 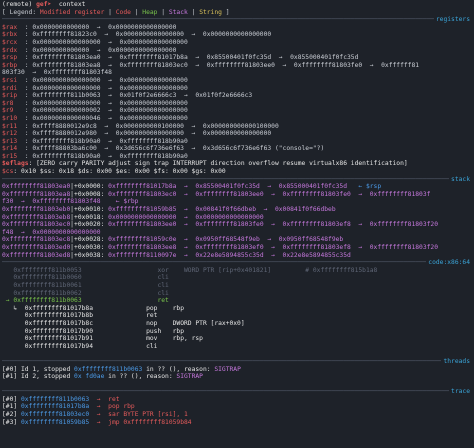 I want to click on code-address: 0xffffffff81017b8b, so click(x=47, y=316).